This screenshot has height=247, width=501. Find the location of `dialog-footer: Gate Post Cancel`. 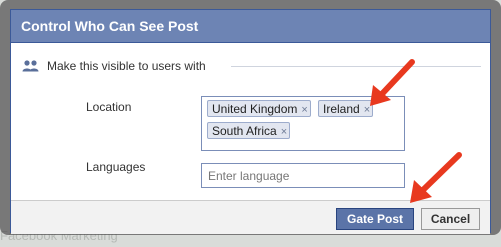

dialog-footer: Gate Post Cancel is located at coordinates (250, 217).